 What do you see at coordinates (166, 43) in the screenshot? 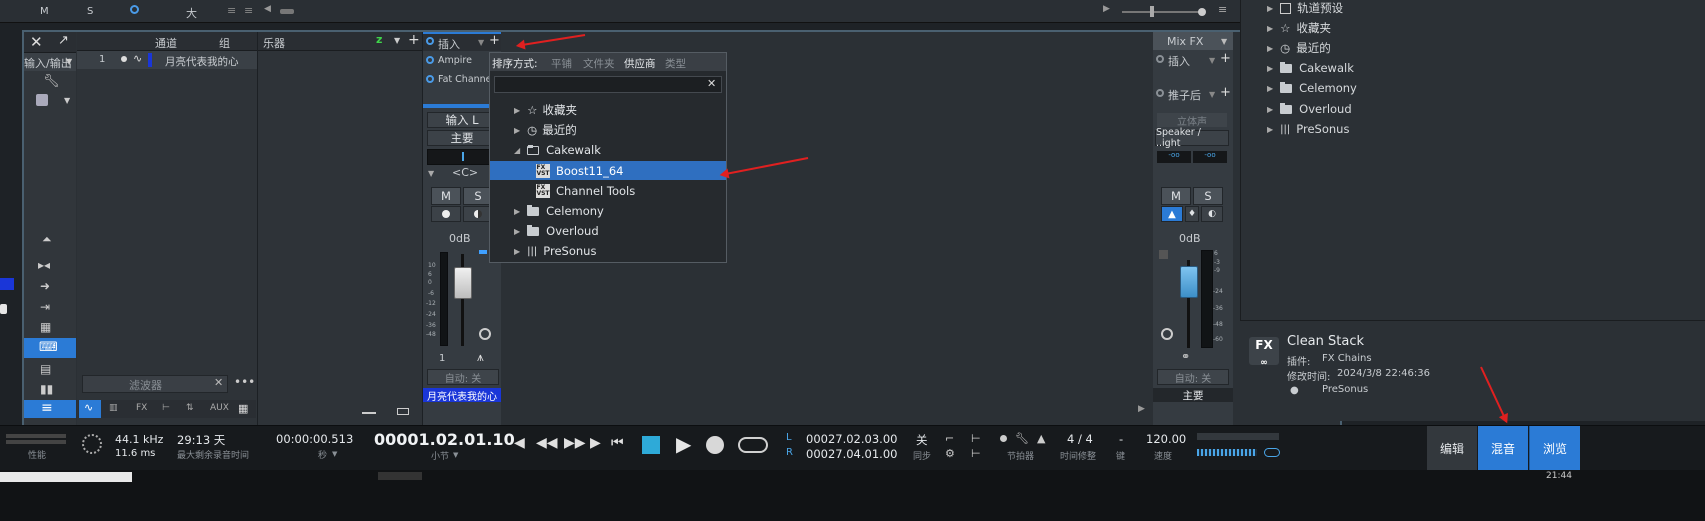
I see `column-header-channel: 通道` at bounding box center [166, 43].